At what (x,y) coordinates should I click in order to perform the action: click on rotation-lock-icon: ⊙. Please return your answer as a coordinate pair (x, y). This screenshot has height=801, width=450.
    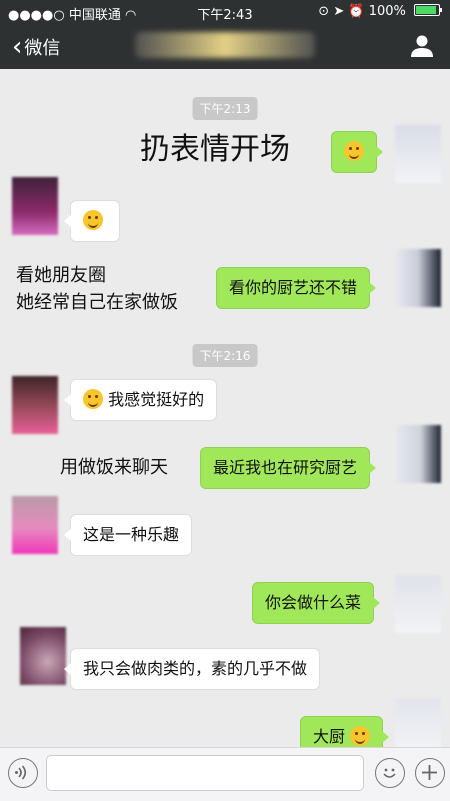
    Looking at the image, I should click on (324, 11).